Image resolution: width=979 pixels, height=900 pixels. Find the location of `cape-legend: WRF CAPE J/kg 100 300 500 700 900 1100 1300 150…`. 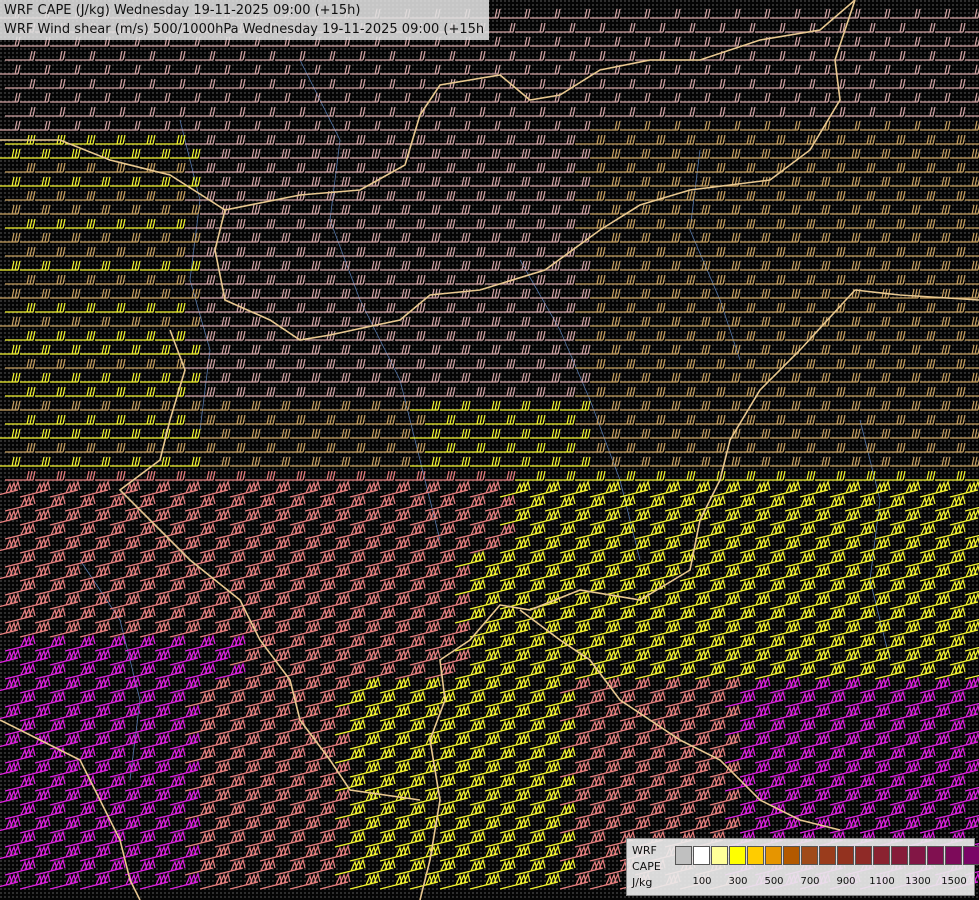

cape-legend: WRF CAPE J/kg 100 300 500 700 900 1100 1300 150… is located at coordinates (802, 867).